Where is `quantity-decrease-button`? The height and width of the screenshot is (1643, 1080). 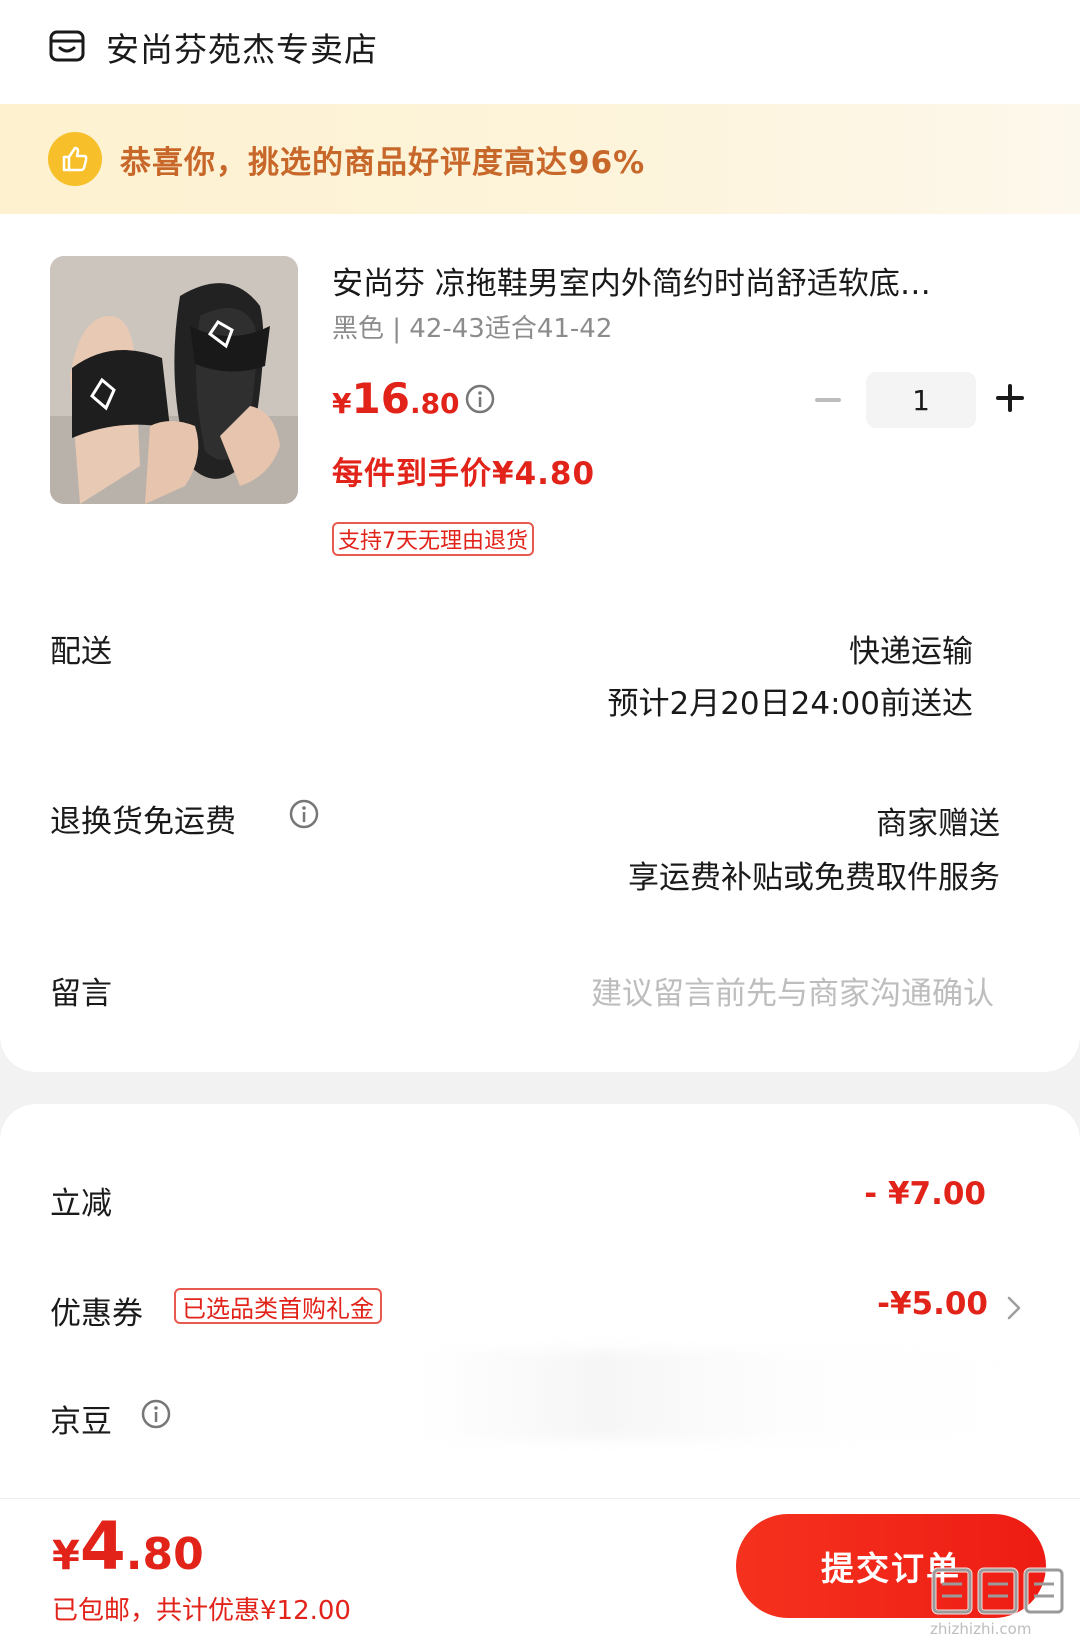 quantity-decrease-button is located at coordinates (828, 400).